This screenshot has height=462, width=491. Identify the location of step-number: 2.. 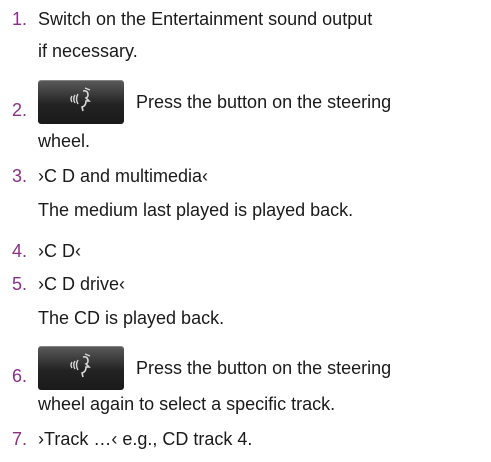
(20, 110).